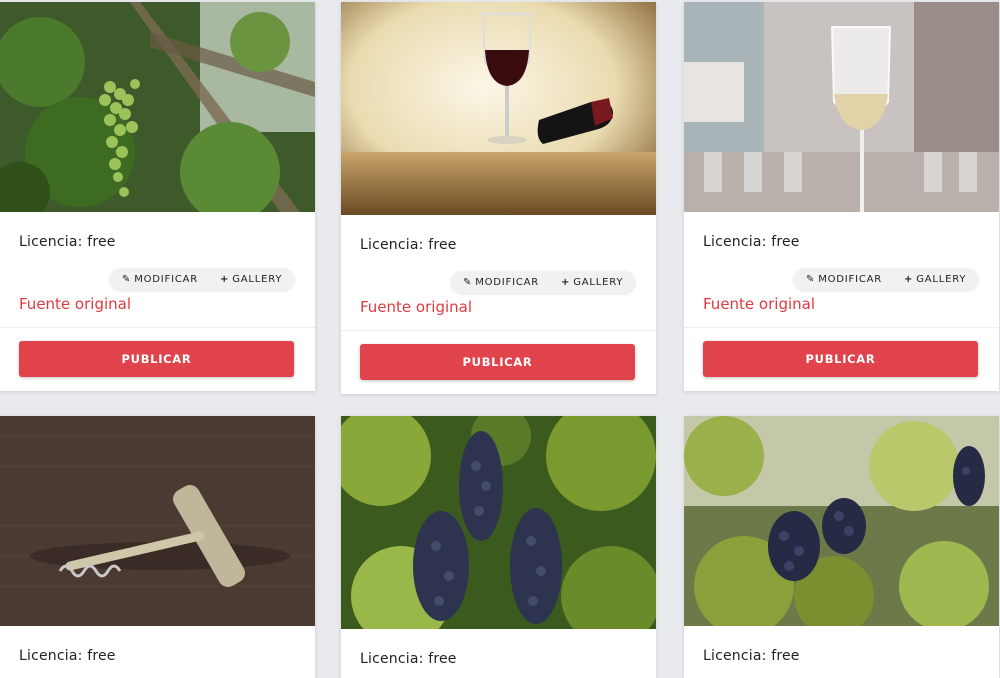  Describe the element at coordinates (498, 522) in the screenshot. I see `card-image-red-grapes` at that location.